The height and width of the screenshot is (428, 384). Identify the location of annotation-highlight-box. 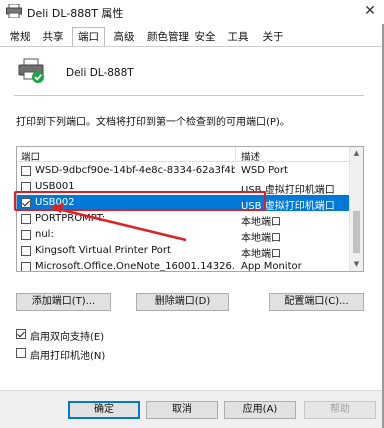
(140, 201).